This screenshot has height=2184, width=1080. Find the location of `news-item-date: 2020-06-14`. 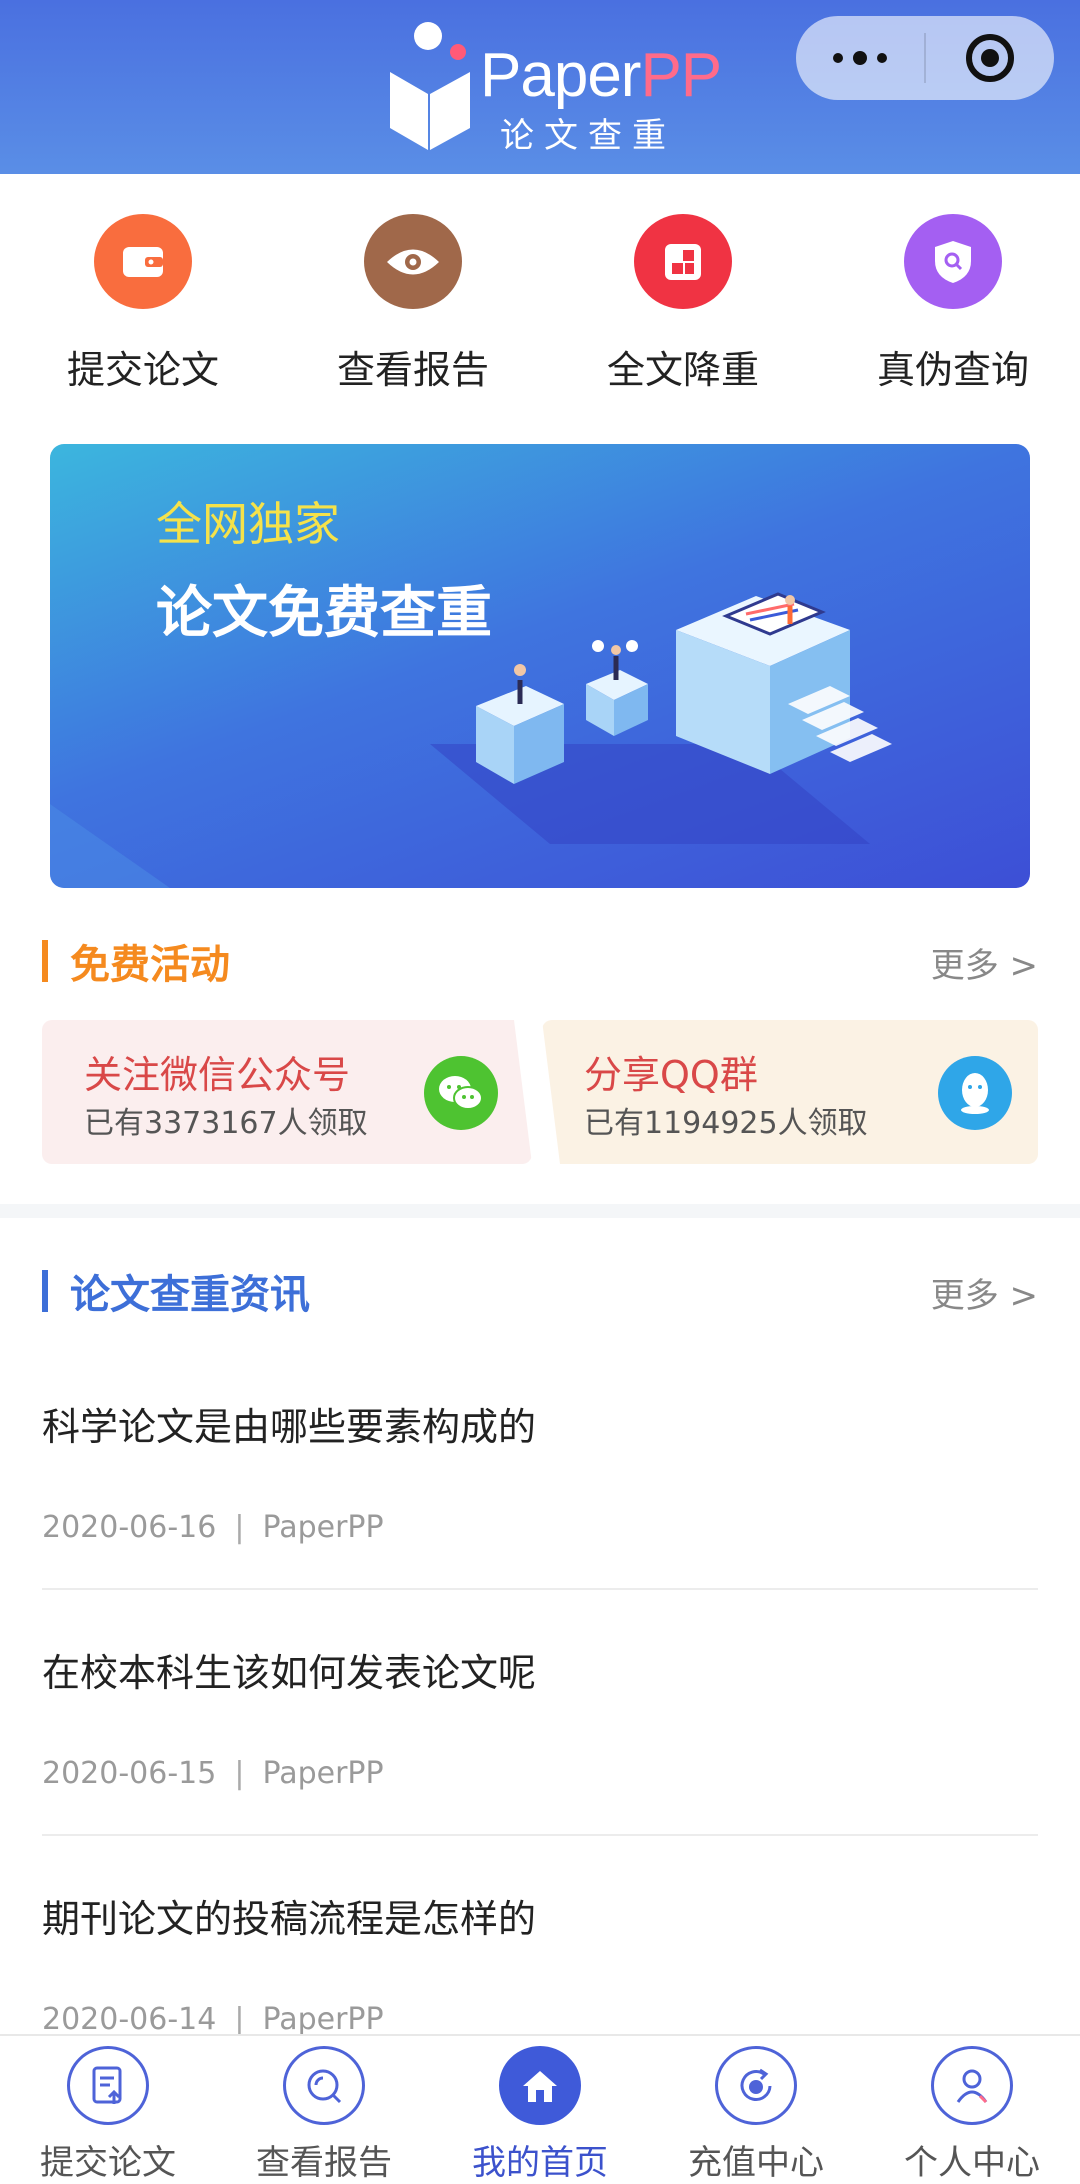

news-item-date: 2020-06-14 is located at coordinates (129, 2018).